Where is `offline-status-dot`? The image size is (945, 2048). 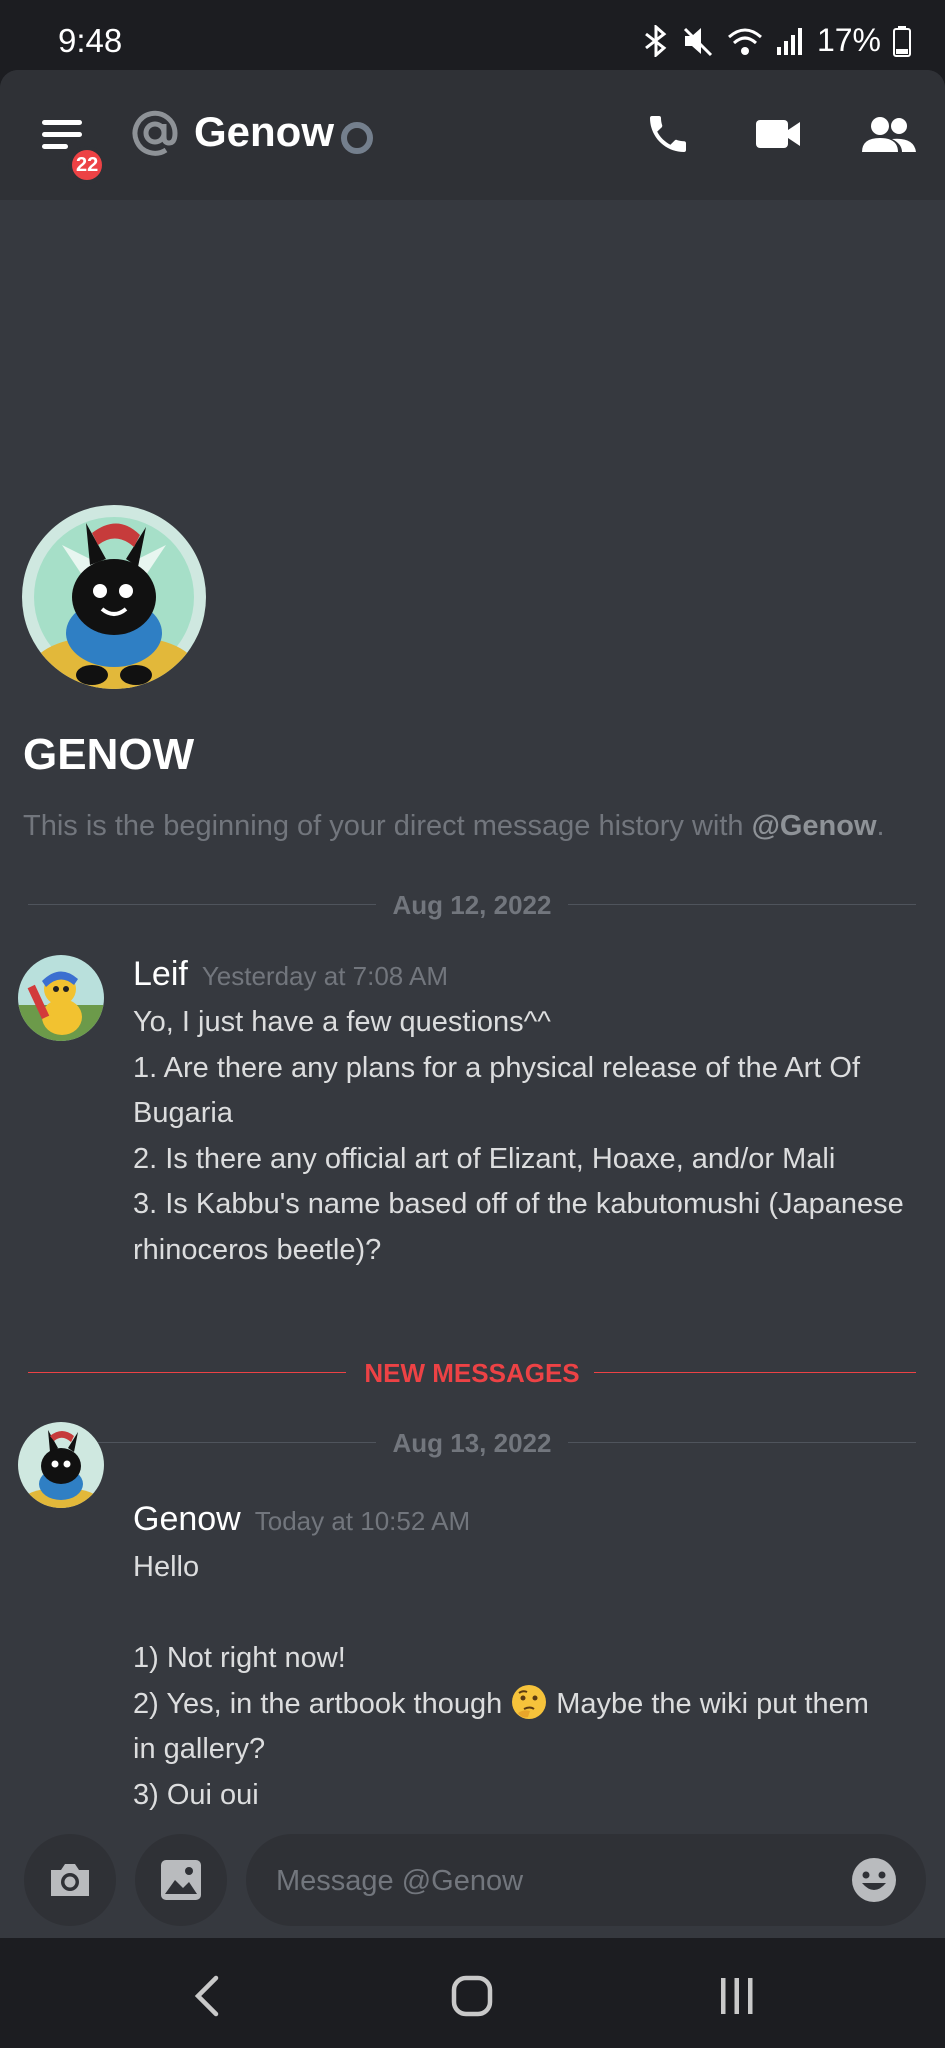 offline-status-dot is located at coordinates (357, 138).